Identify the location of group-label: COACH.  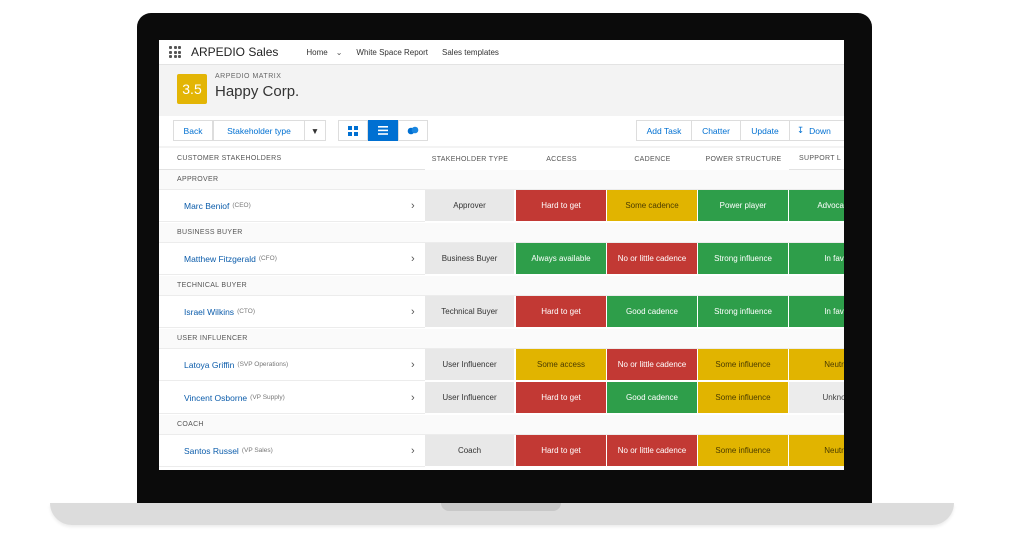
(501, 425).